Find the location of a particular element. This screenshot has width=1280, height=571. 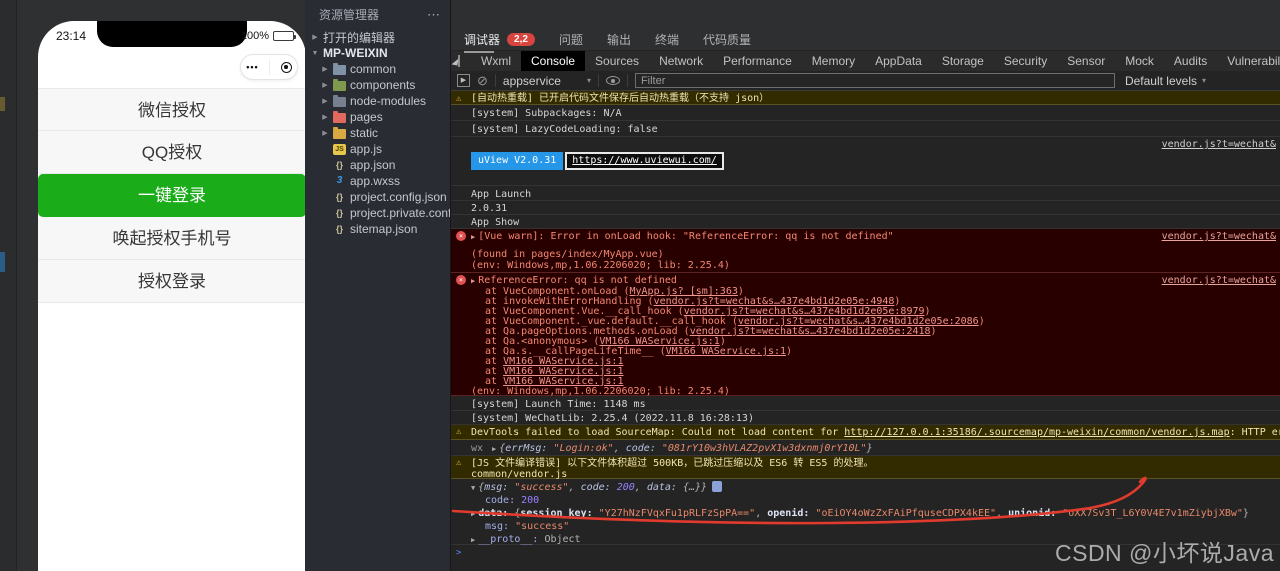

one-key-login-button: 一键登录 is located at coordinates (172, 195).